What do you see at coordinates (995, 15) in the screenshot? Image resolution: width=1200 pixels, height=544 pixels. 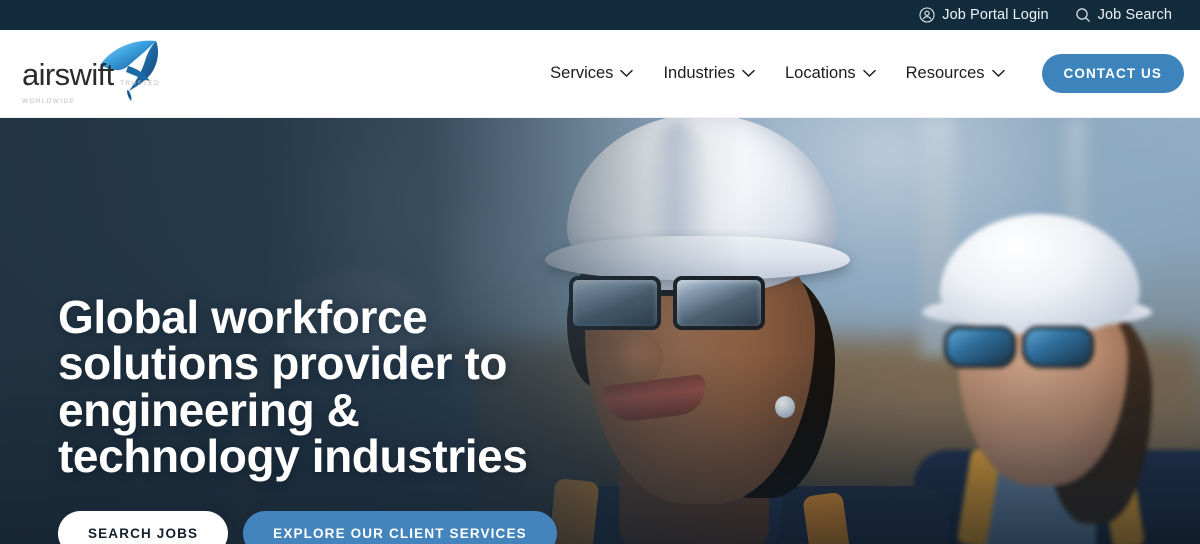 I see `job-portal-login-label: Job Portal Login` at bounding box center [995, 15].